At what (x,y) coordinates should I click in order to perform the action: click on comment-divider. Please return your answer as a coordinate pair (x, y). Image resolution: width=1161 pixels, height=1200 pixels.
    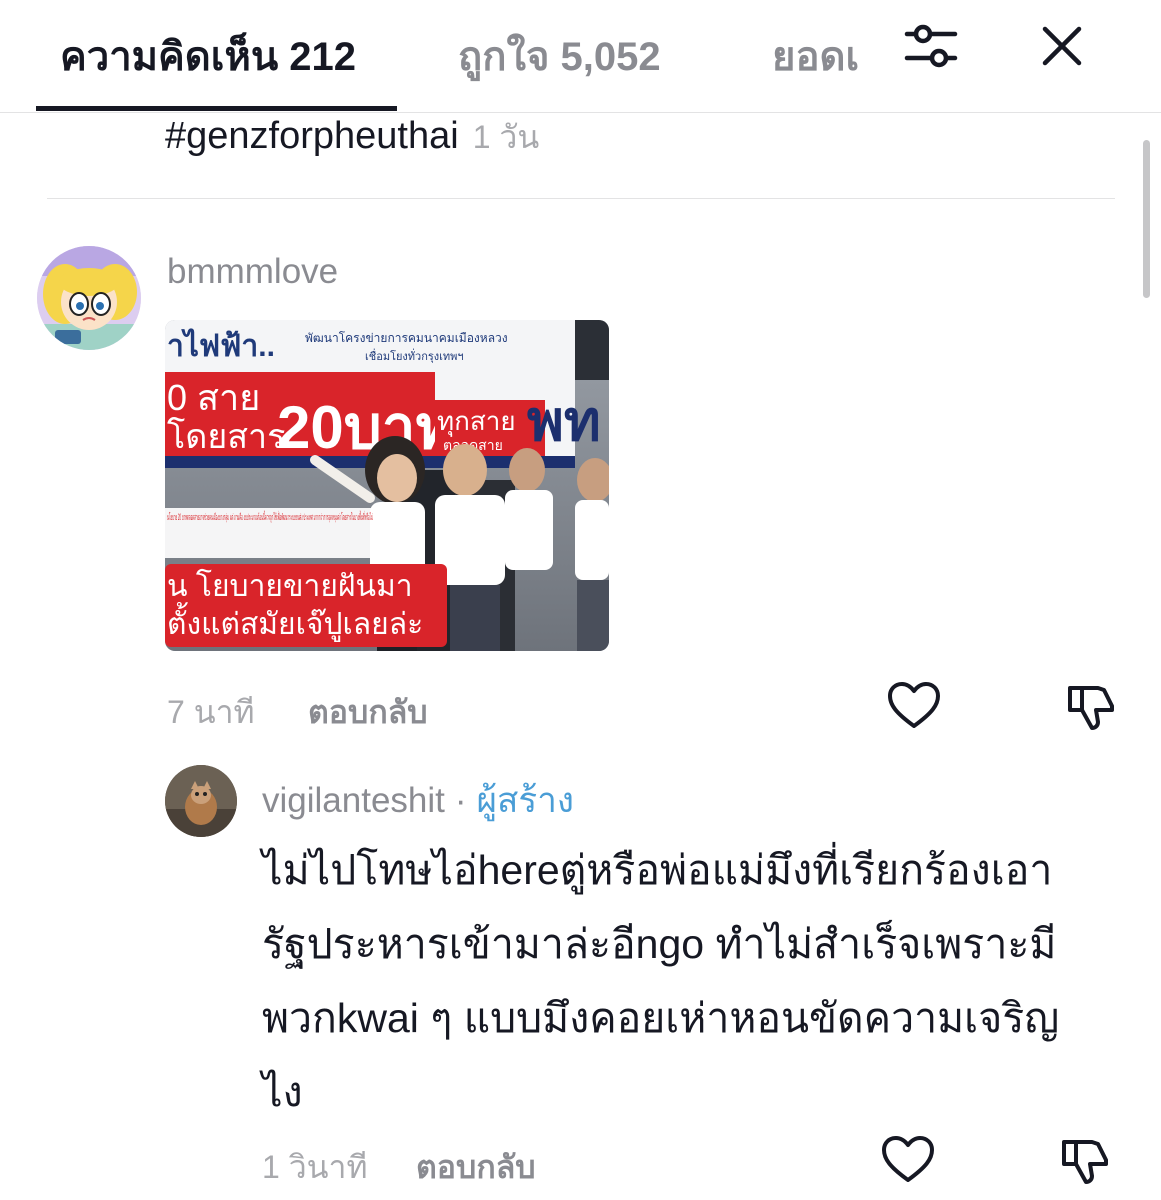
    Looking at the image, I should click on (581, 198).